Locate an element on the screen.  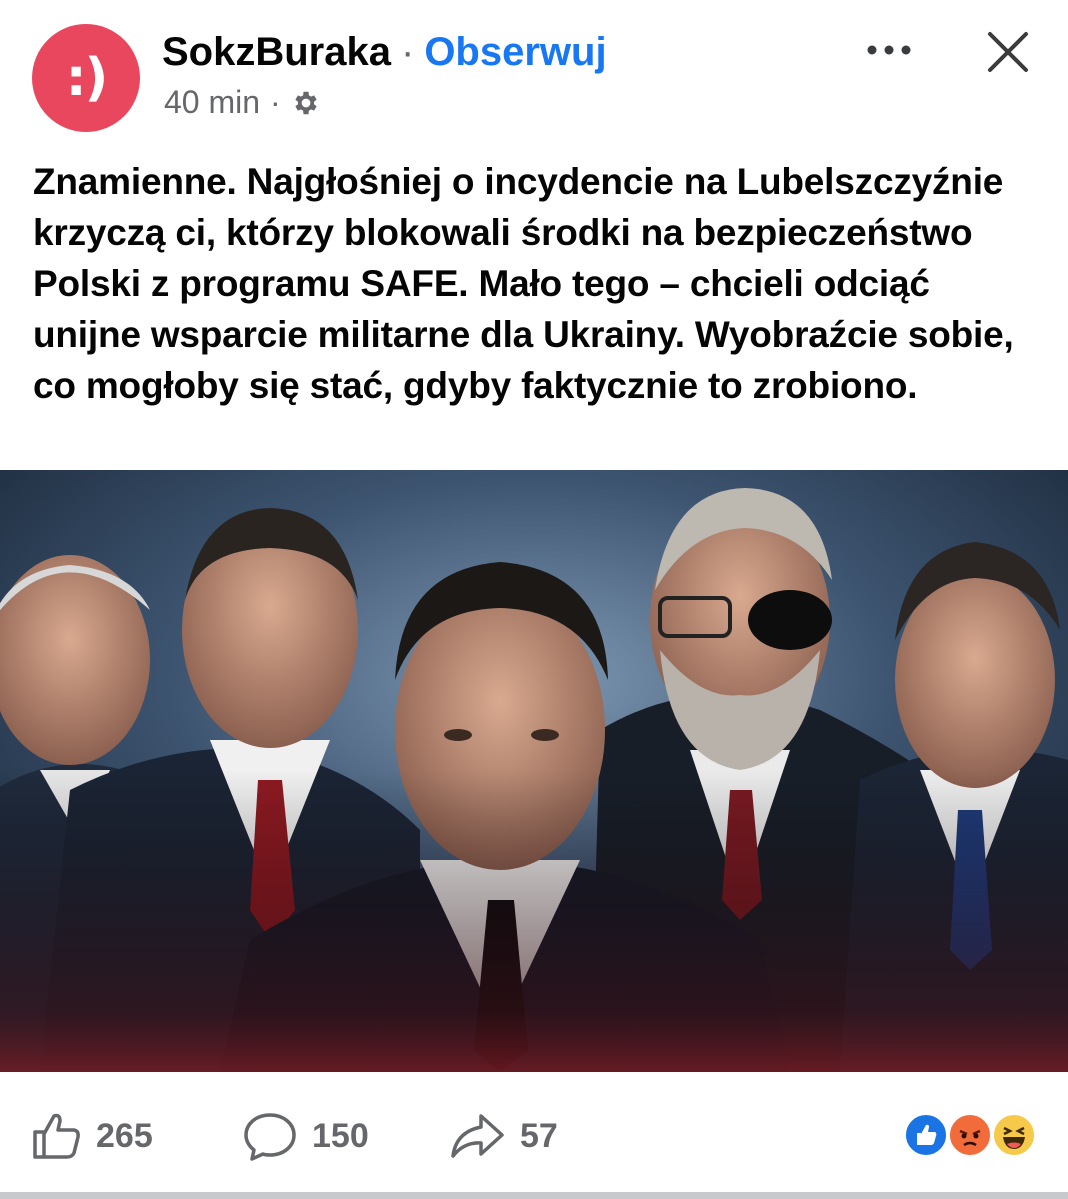
bottom-divider is located at coordinates (534, 1195).